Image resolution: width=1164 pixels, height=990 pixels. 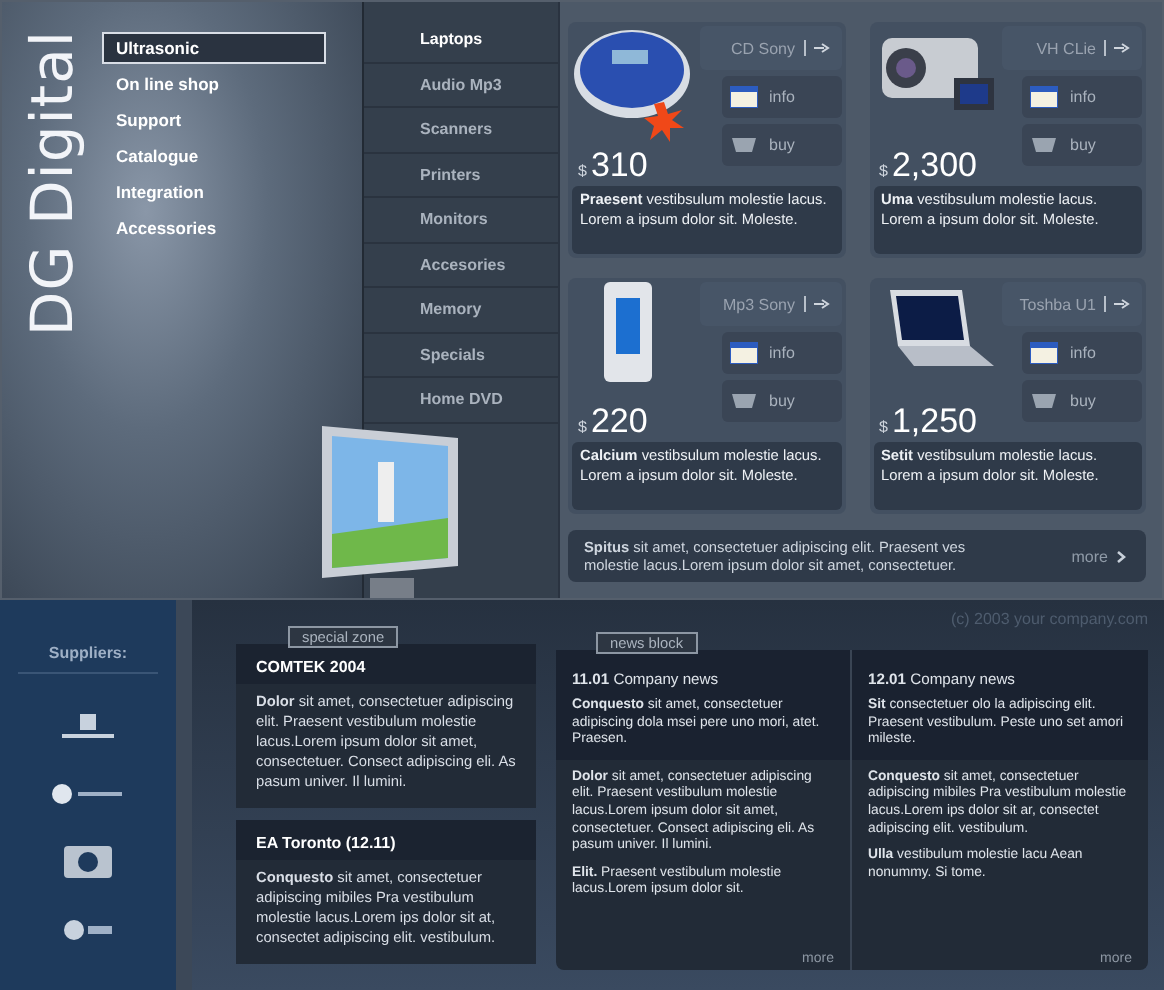 What do you see at coordinates (613, 166) in the screenshot?
I see `price: $310` at bounding box center [613, 166].